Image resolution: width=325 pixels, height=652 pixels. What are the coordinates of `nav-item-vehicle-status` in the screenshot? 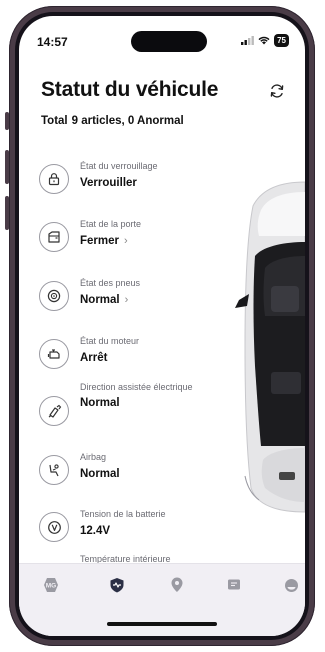 It's located at (117, 585).